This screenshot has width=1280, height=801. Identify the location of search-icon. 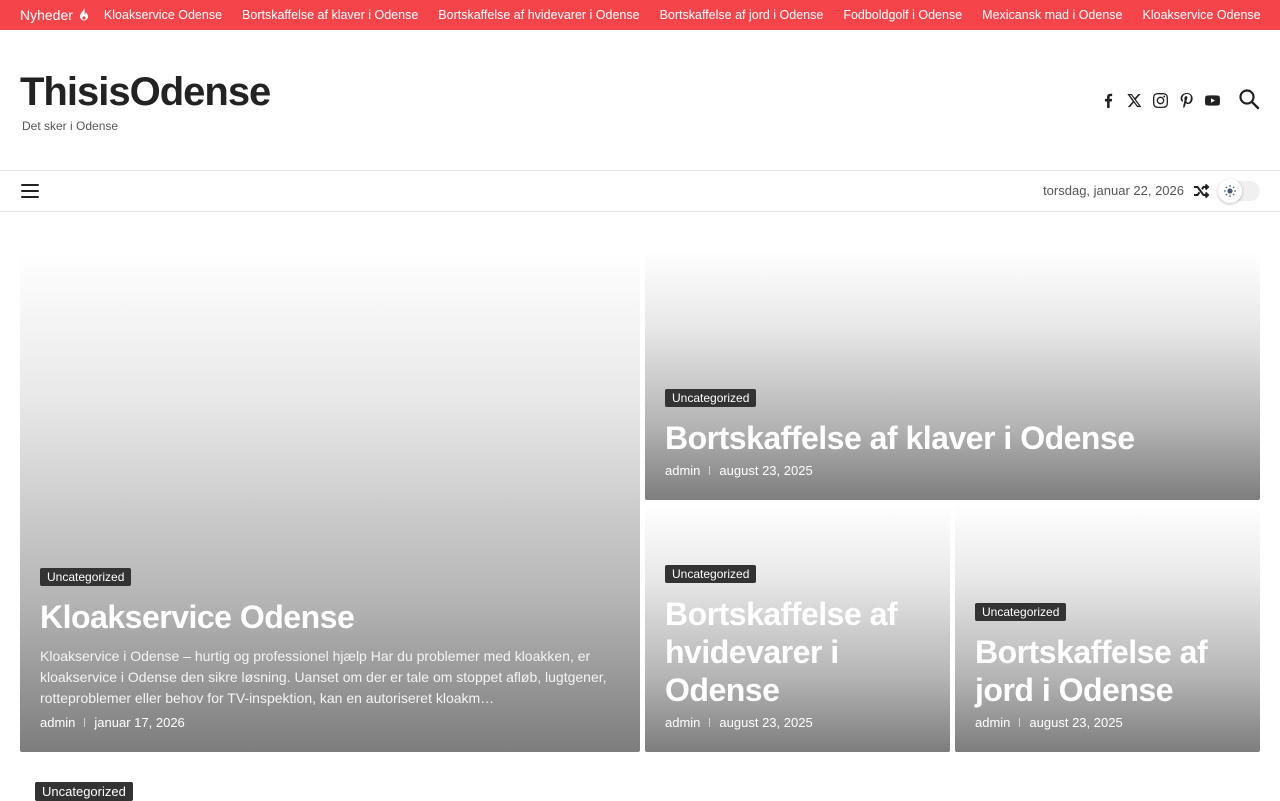
(1249, 99).